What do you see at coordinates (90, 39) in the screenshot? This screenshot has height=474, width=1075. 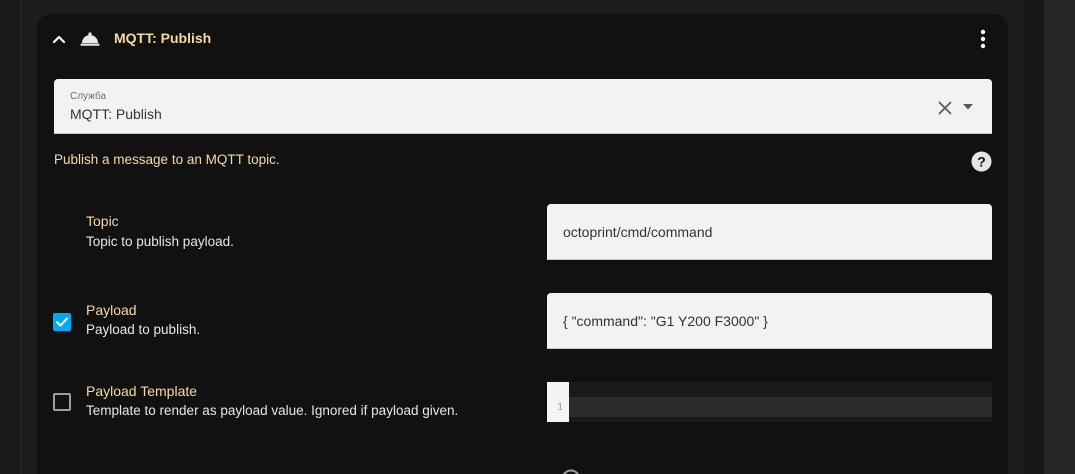 I see `bell-service-icon` at bounding box center [90, 39].